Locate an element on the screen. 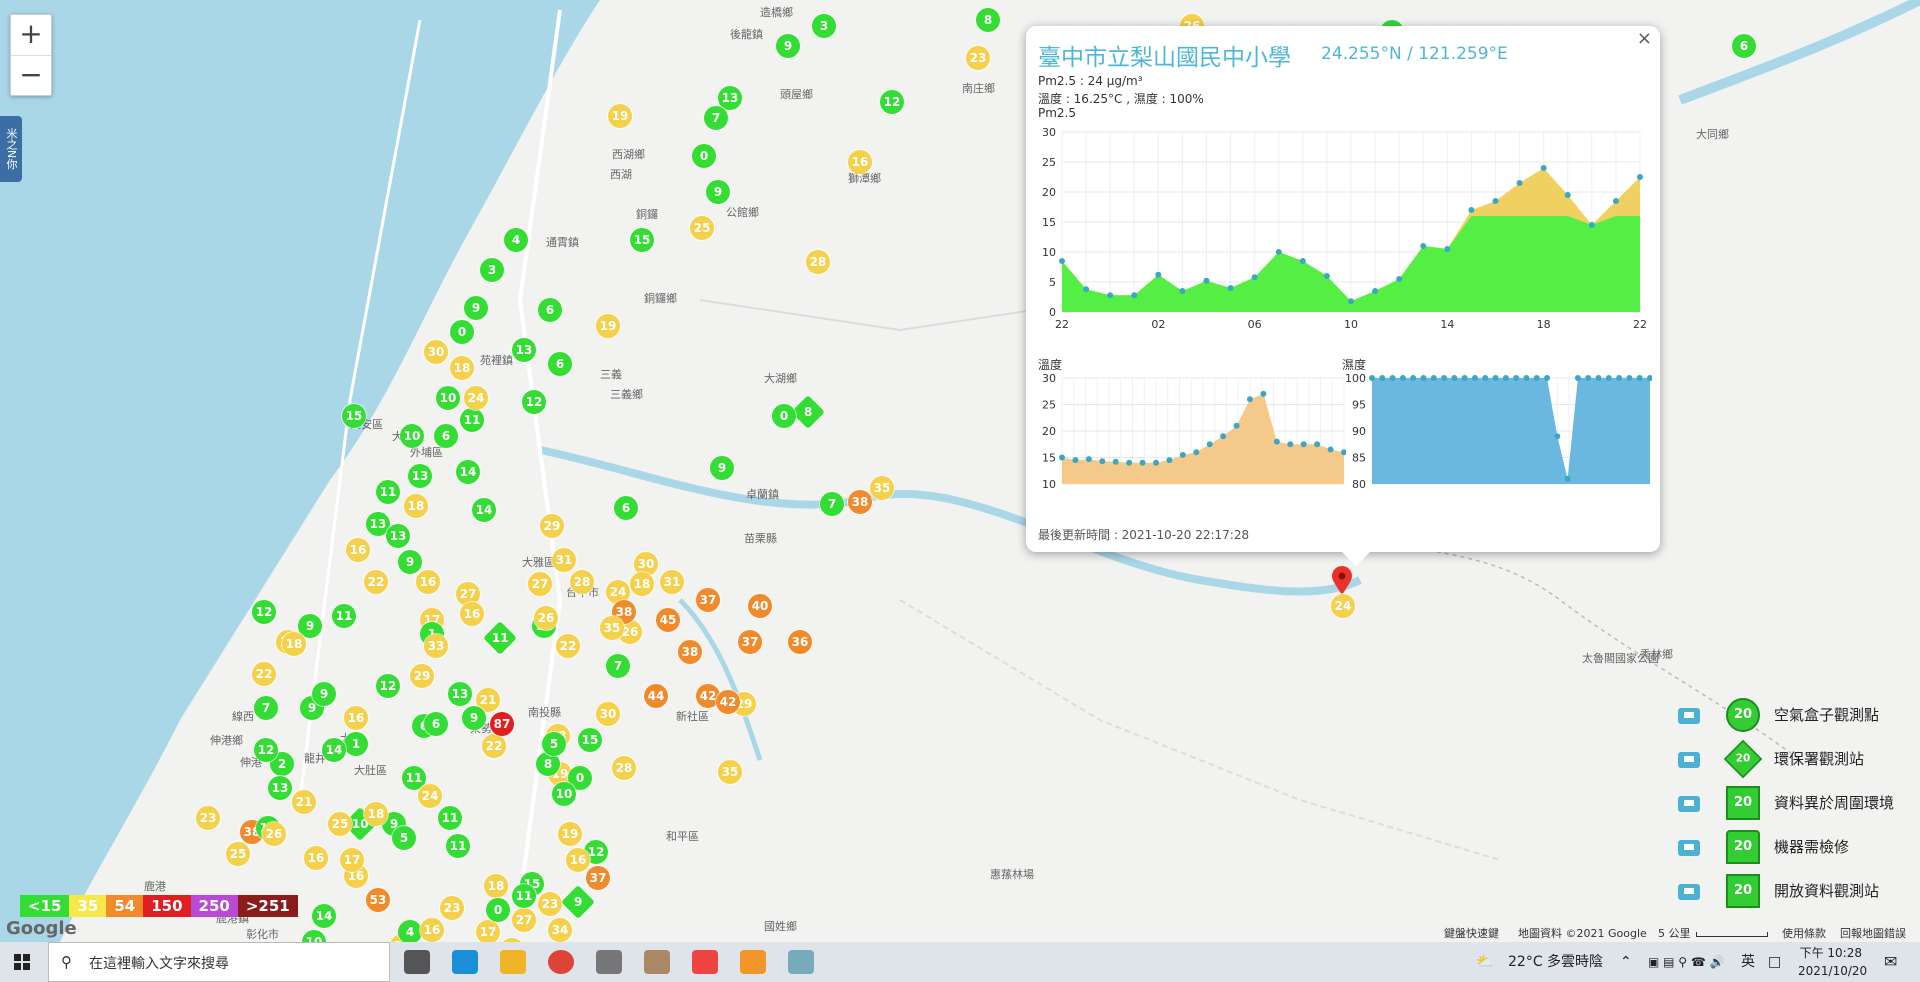 This screenshot has height=982, width=1920. sensor-marker: 53 is located at coordinates (378, 900).